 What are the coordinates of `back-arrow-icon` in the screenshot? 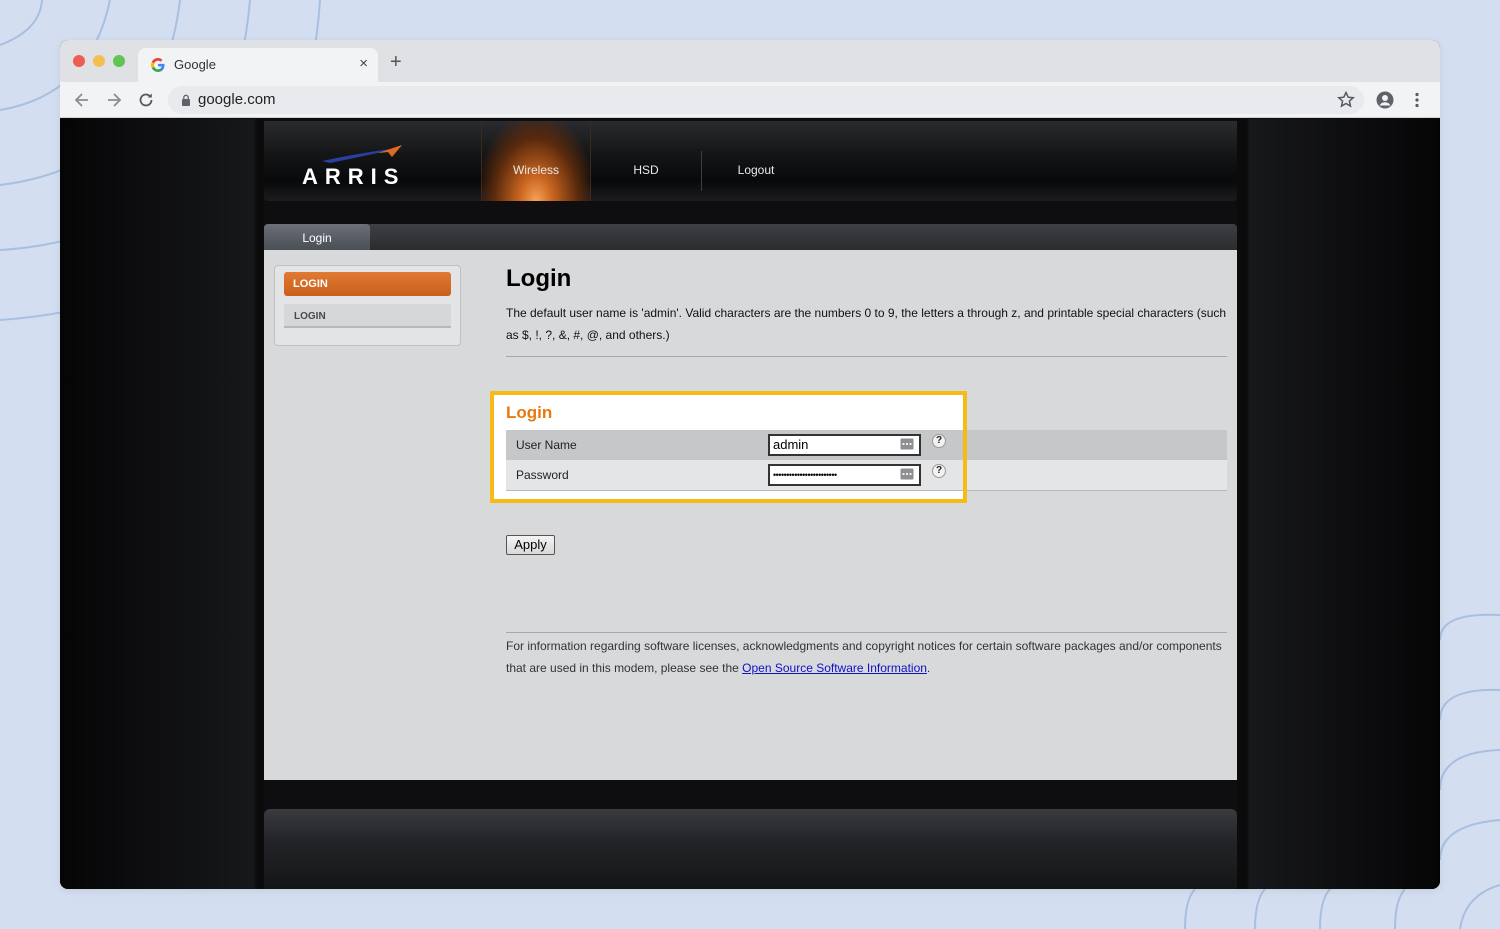 It's located at (82, 100).